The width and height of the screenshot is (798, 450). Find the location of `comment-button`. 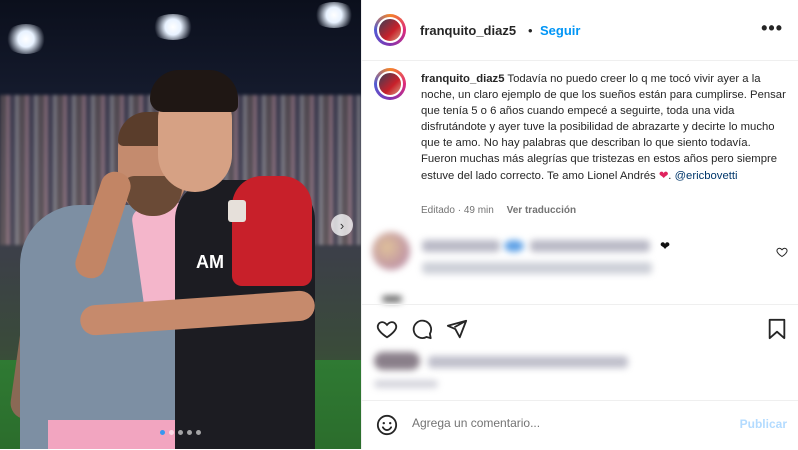

comment-button is located at coordinates (422, 329).